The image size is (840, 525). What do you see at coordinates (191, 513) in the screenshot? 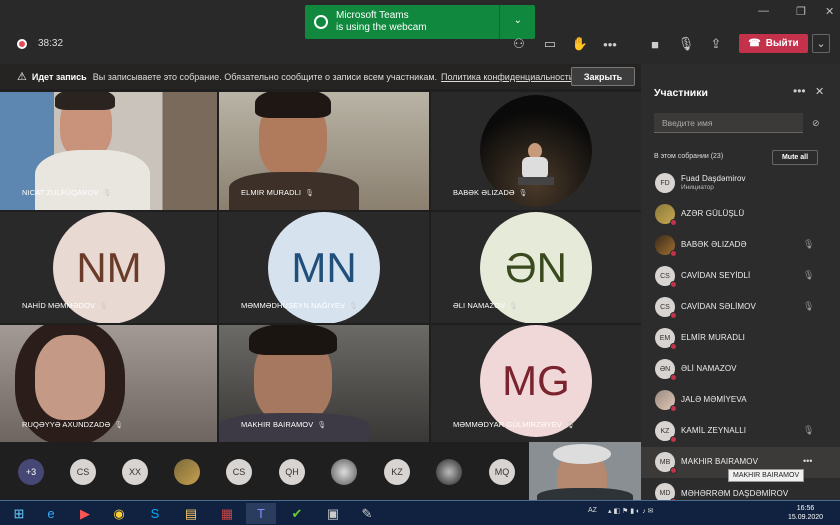
I see `file-explorer-icon: ▤` at bounding box center [191, 513].